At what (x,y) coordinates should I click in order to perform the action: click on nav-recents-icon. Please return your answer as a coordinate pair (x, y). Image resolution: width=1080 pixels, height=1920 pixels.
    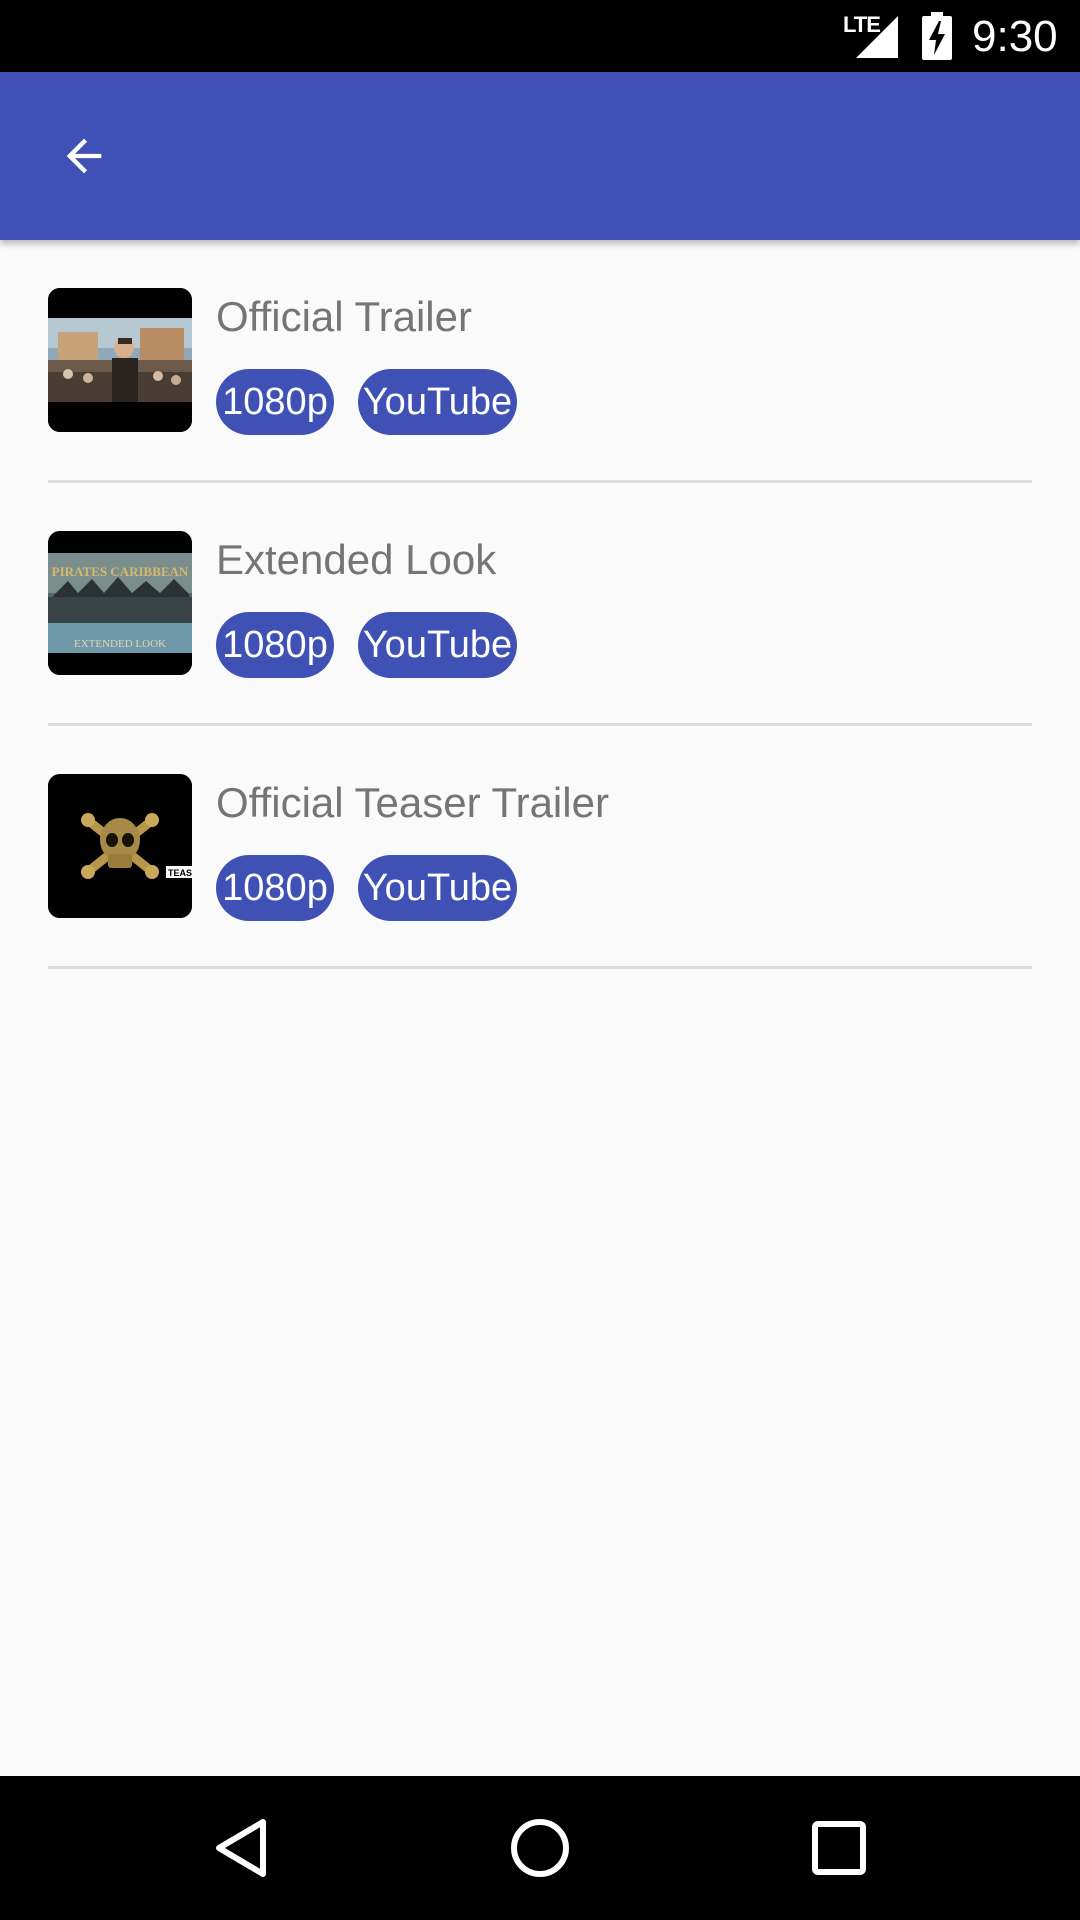
    Looking at the image, I should click on (839, 1848).